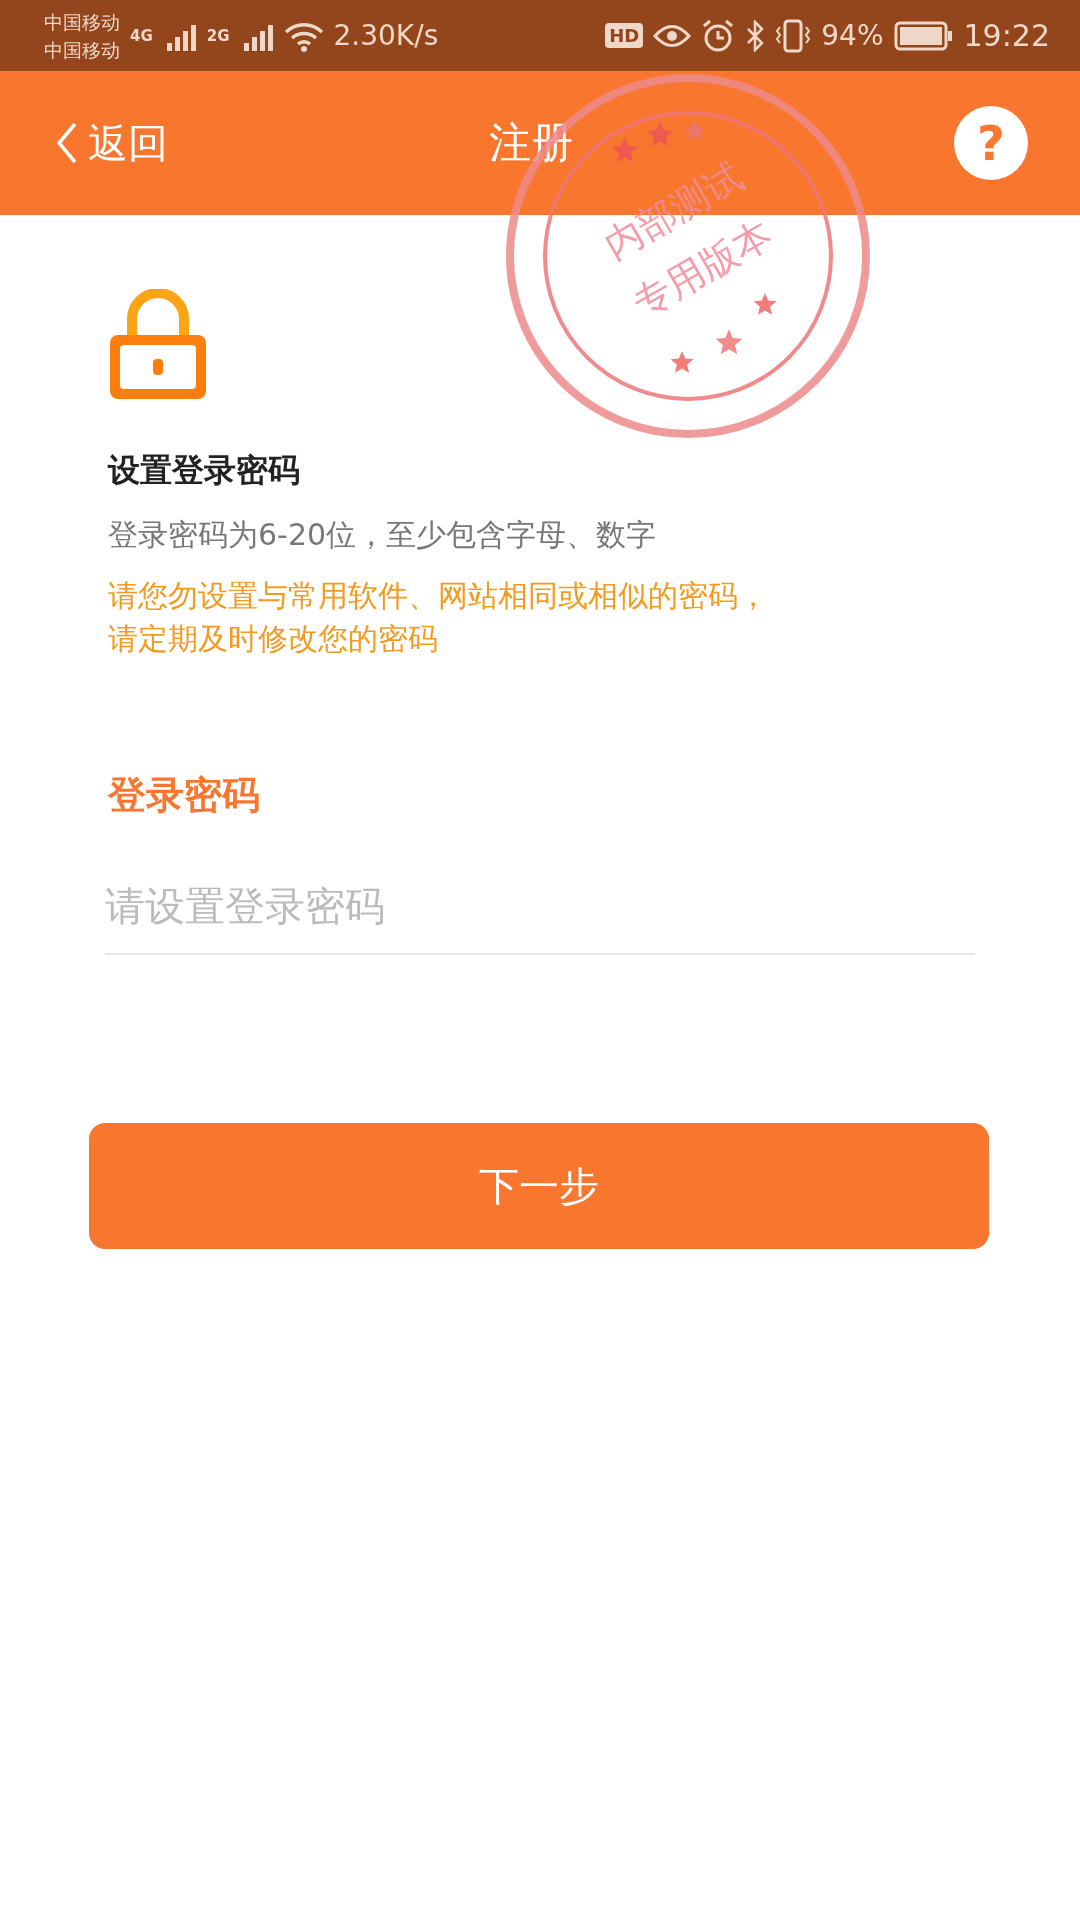 Image resolution: width=1080 pixels, height=1920 pixels. I want to click on next-button: 下一步, so click(539, 1186).